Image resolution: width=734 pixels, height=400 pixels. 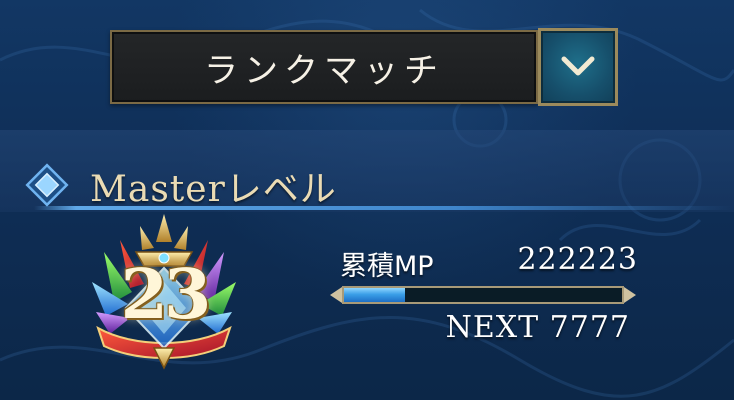 I want to click on master-level-number: 23, so click(x=166, y=295).